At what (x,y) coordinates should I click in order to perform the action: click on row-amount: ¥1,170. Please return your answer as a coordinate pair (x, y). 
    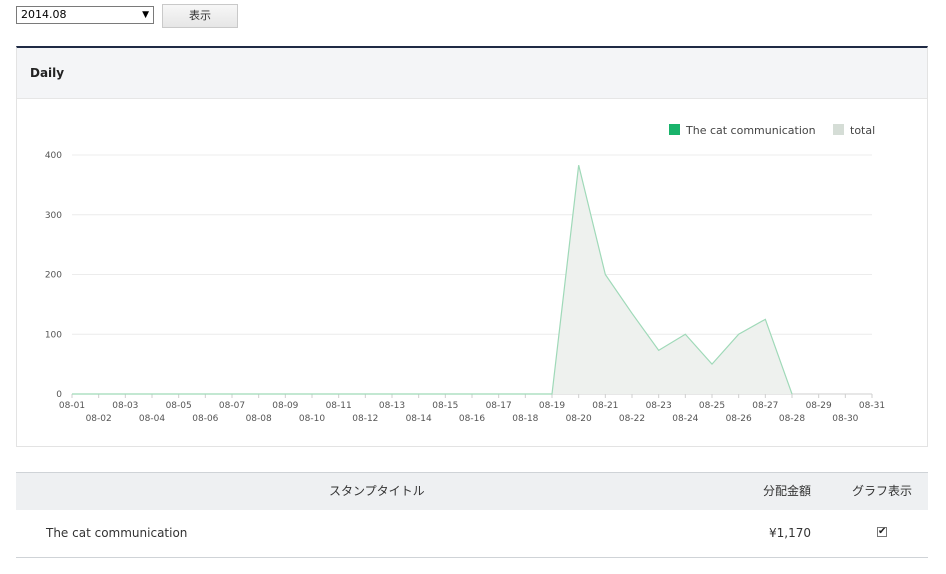
    Looking at the image, I should click on (790, 533).